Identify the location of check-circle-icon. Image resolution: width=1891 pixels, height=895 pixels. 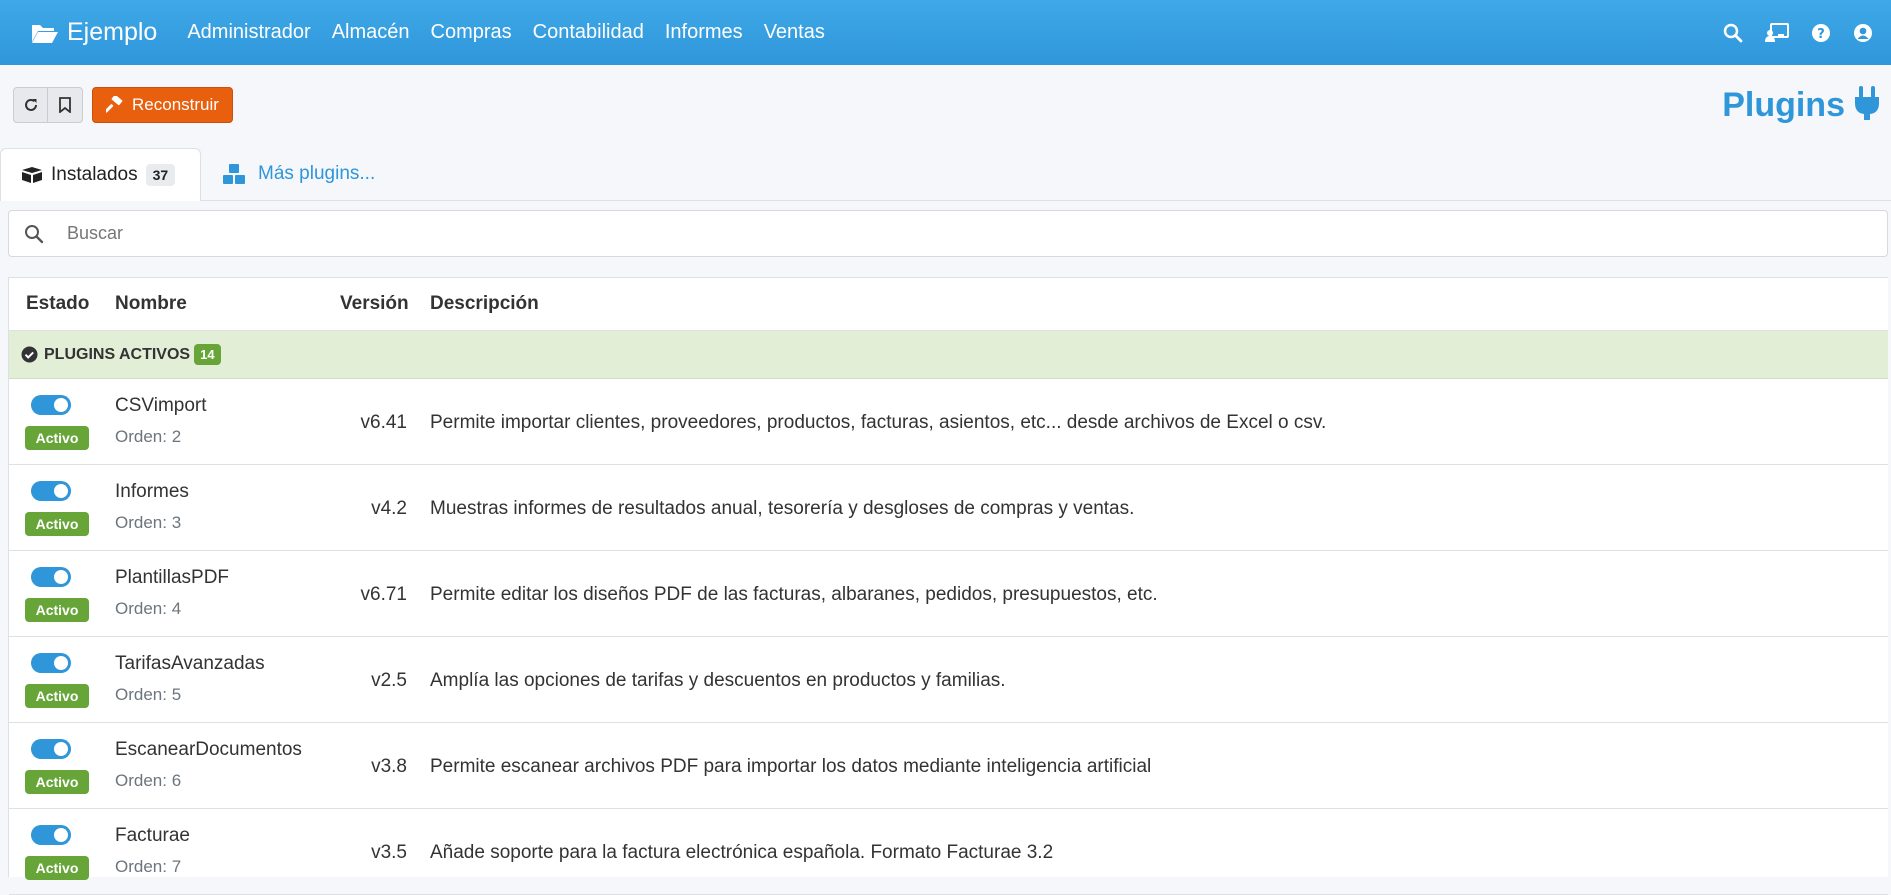
(29, 354).